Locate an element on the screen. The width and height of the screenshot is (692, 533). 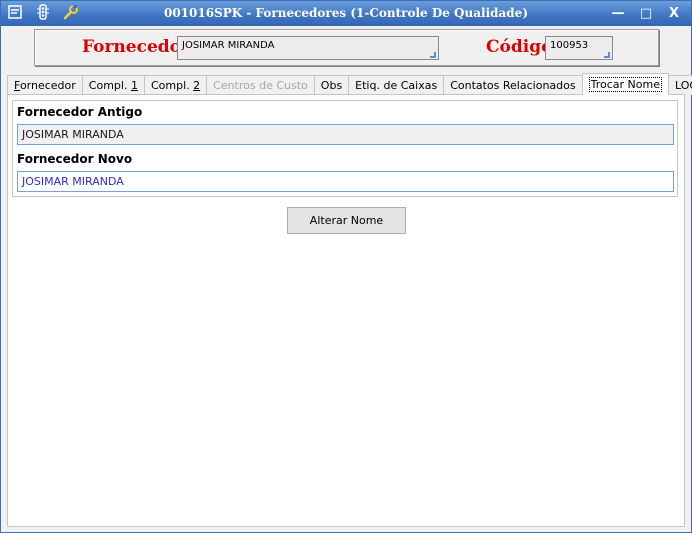
fornecedor-lookup-field: JOSIMAR MIRANDA is located at coordinates (308, 48).